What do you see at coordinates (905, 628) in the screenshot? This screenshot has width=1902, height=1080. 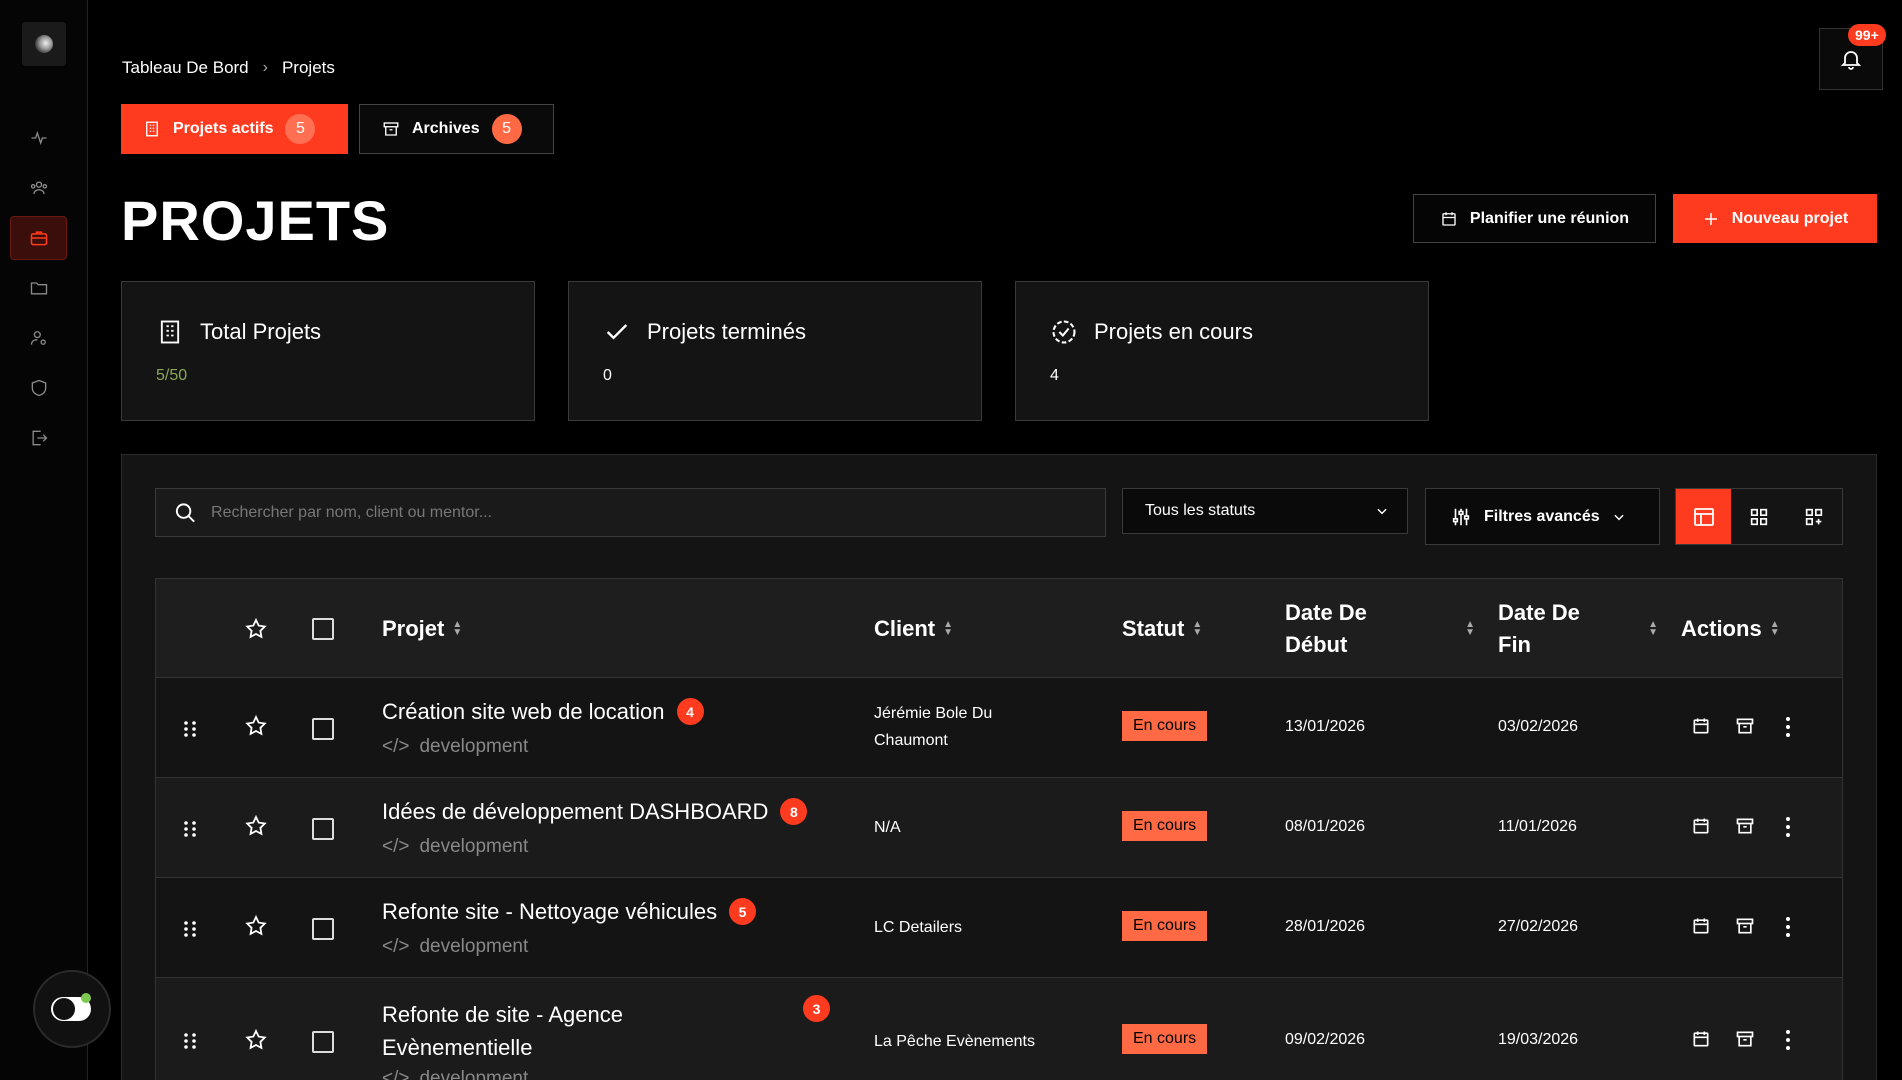 I see `column-header-label: Client` at bounding box center [905, 628].